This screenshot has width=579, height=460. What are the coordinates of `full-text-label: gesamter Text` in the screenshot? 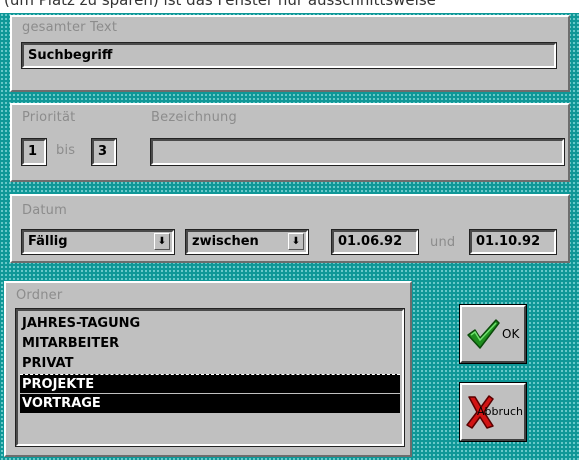 It's located at (70, 27).